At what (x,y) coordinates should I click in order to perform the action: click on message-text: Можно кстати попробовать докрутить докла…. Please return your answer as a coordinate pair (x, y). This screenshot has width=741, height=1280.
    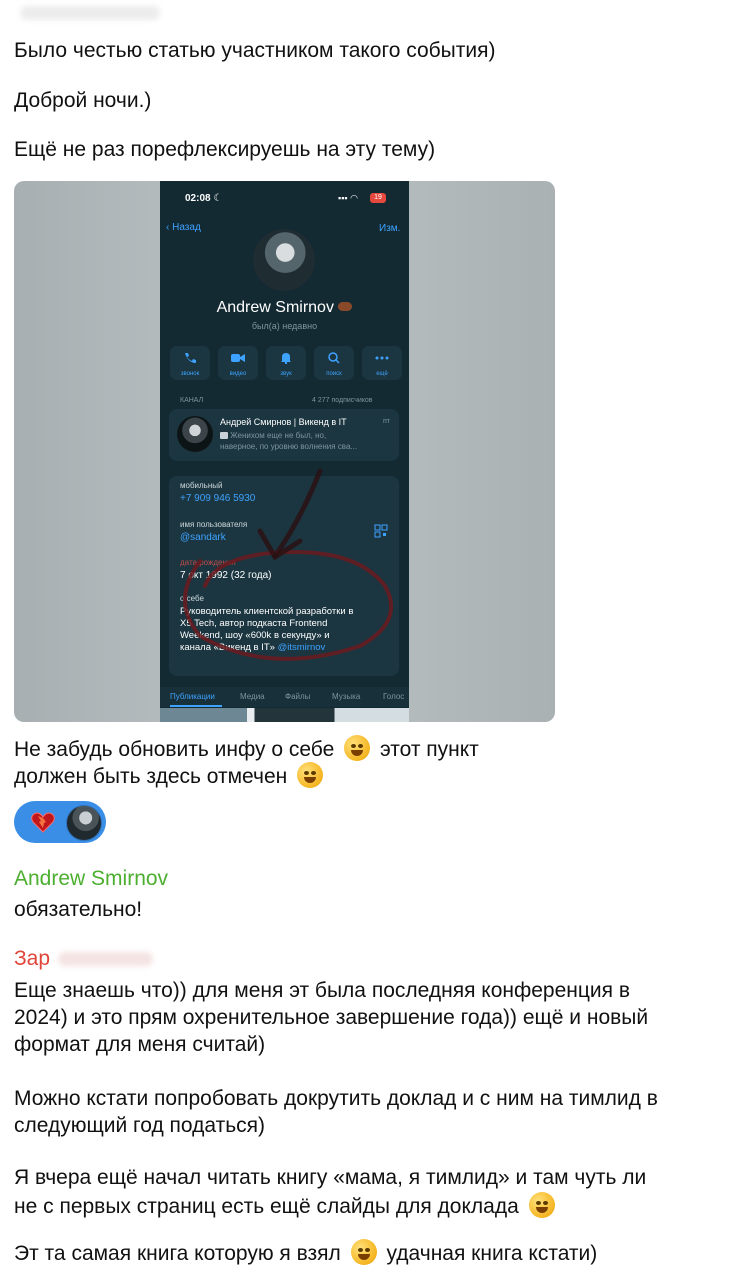
    Looking at the image, I should click on (336, 1098).